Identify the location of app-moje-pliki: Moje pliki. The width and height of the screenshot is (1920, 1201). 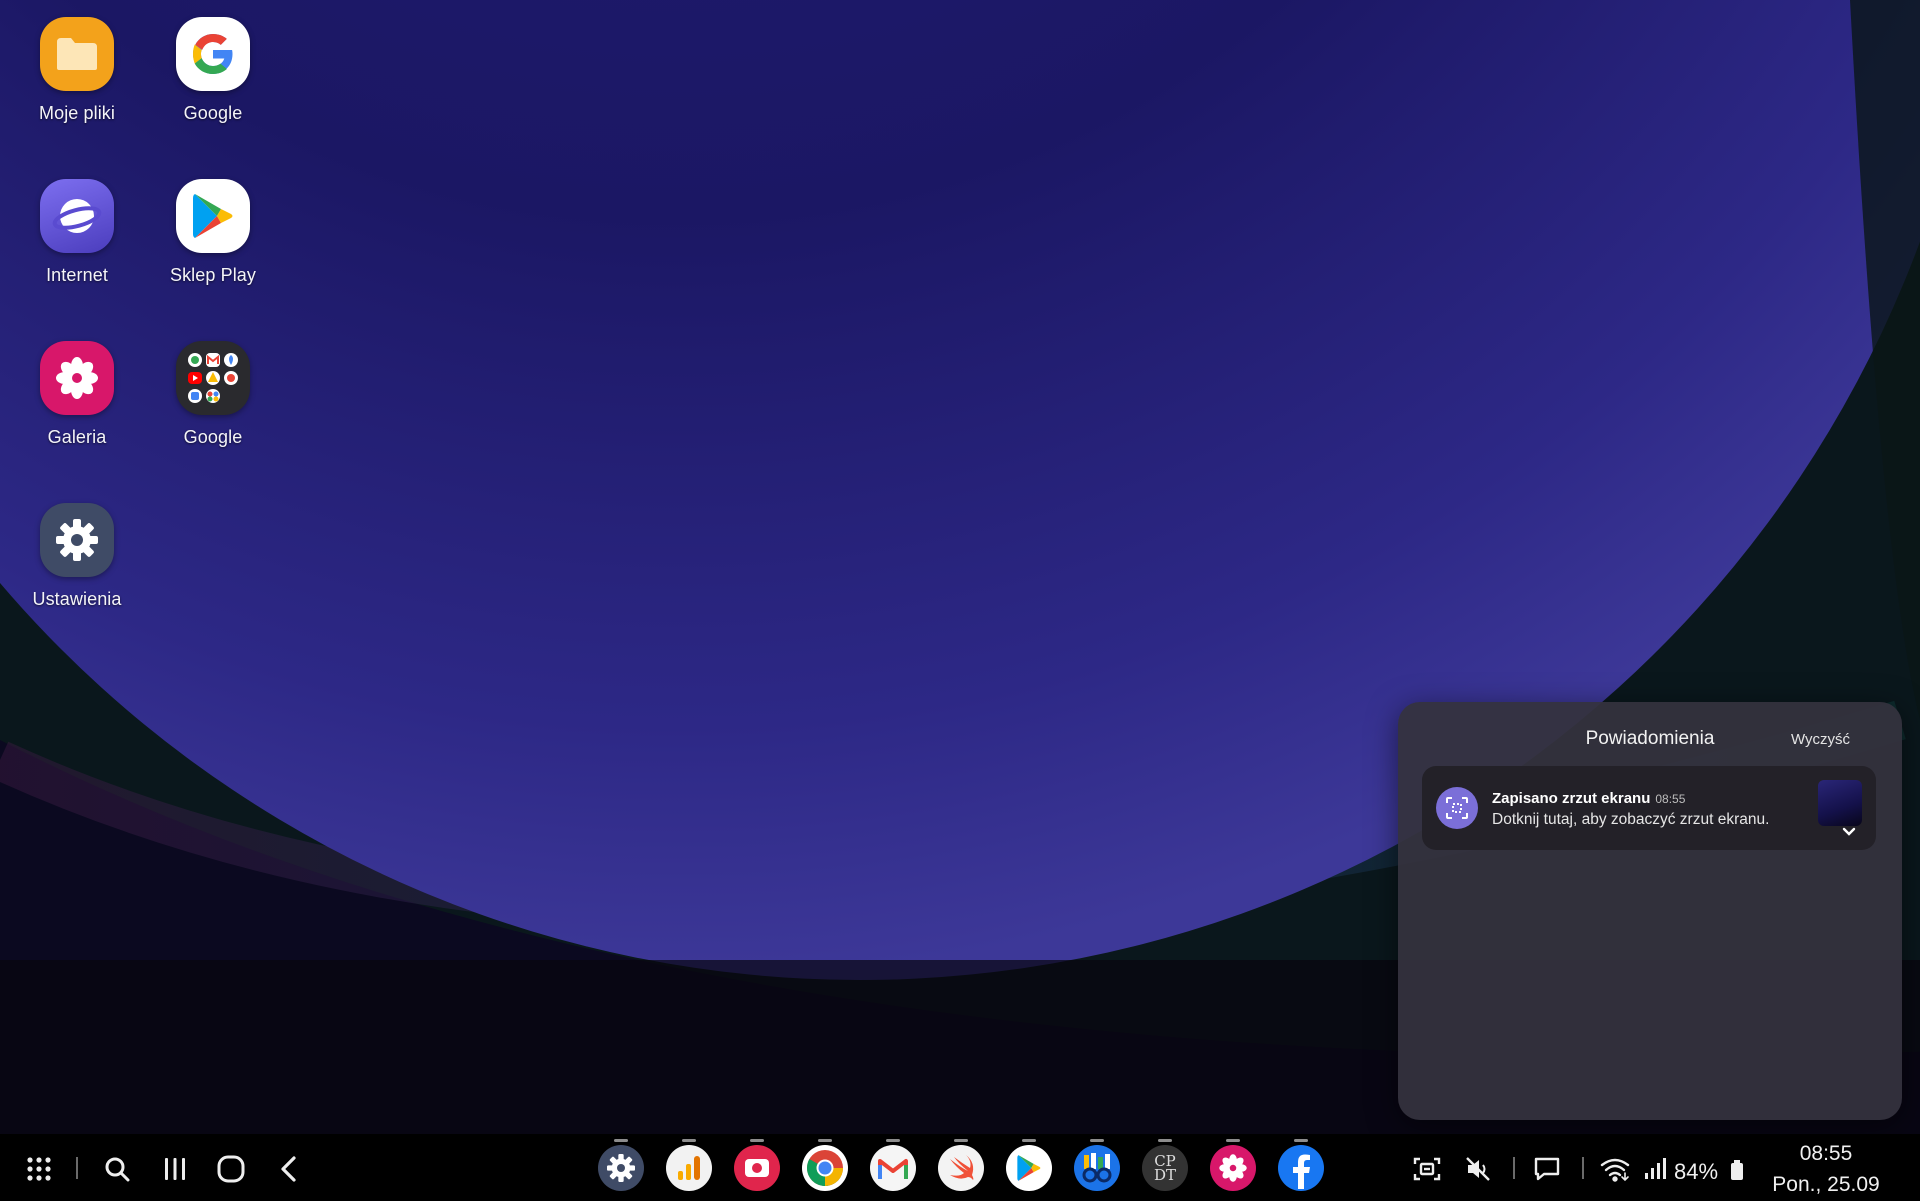
(77, 62).